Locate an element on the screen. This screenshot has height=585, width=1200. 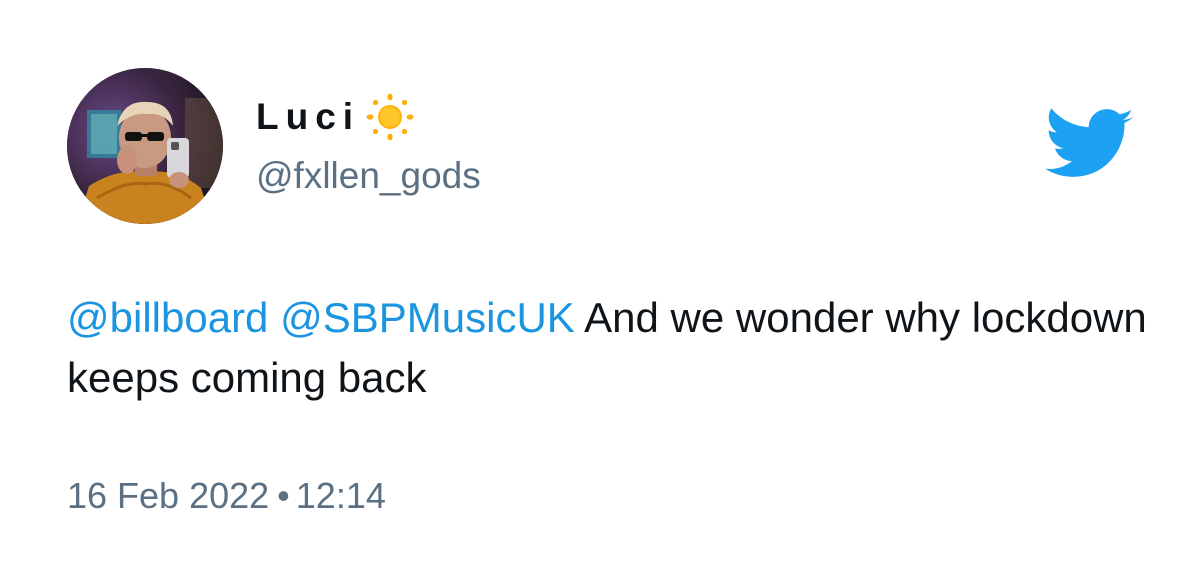
tweet-date: 16 Feb 2022 is located at coordinates (168, 495).